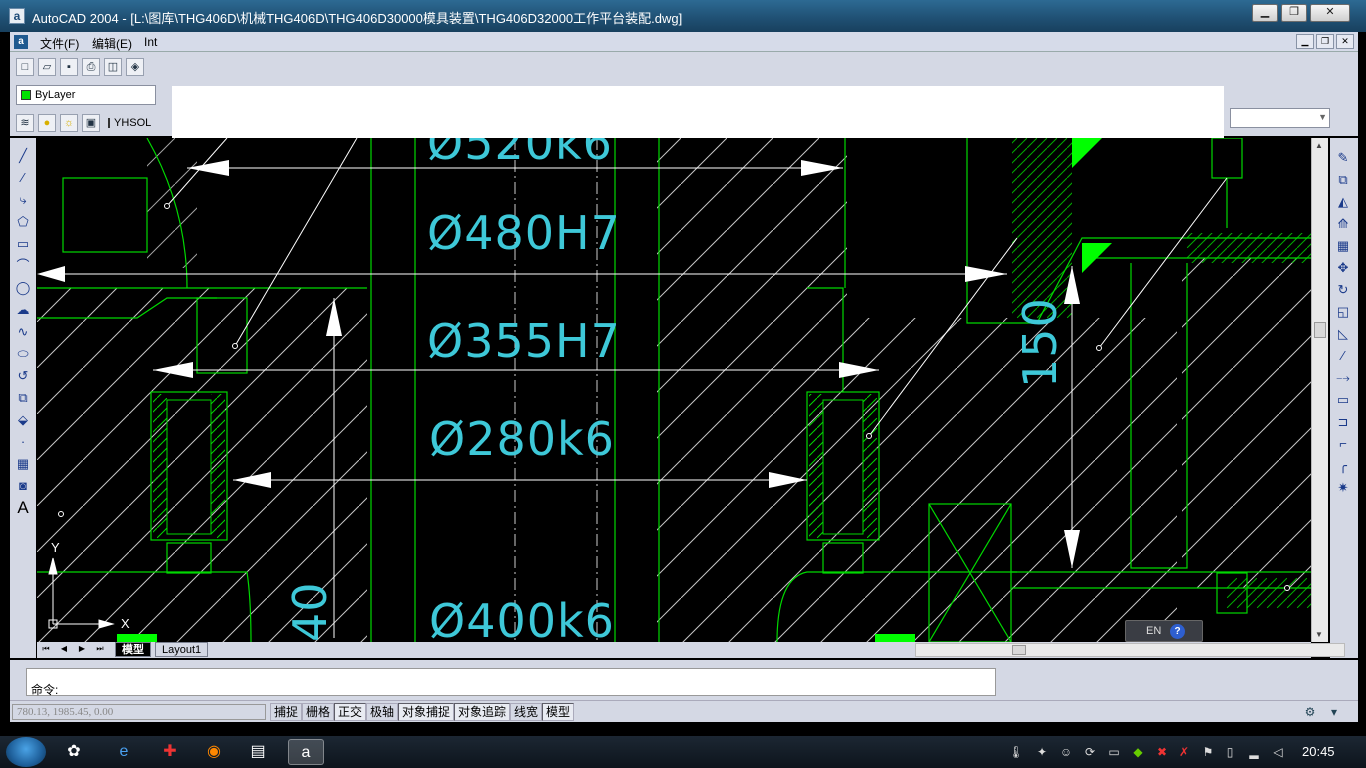 The height and width of the screenshot is (768, 1366). What do you see at coordinates (113, 67) in the screenshot?
I see `print-preview-icon: ◫` at bounding box center [113, 67].